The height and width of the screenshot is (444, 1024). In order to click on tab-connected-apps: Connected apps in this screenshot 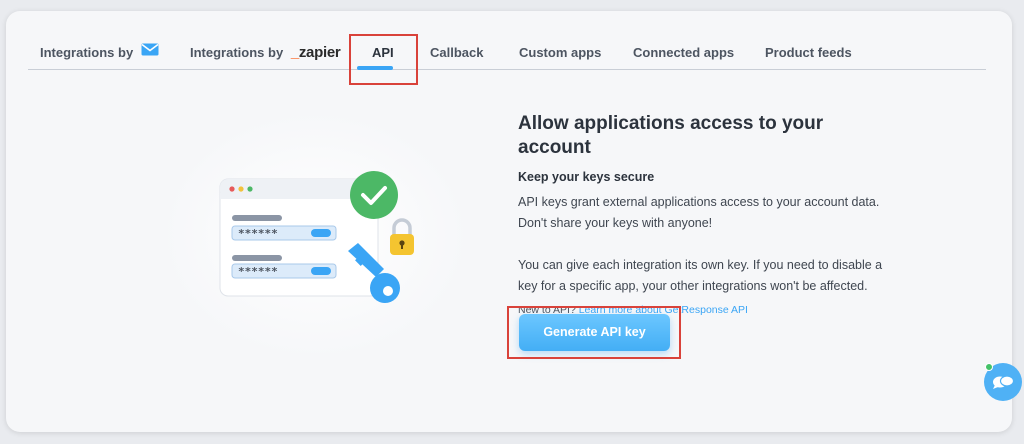, I will do `click(683, 50)`.